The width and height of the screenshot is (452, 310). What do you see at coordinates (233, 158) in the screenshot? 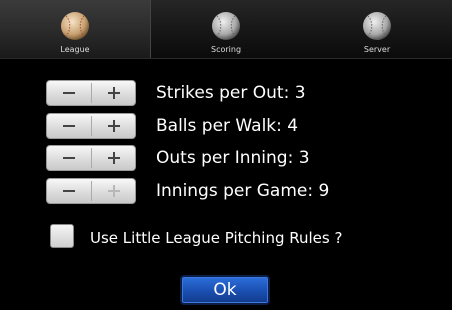
I see `setting-label: Outs per Inning: 3` at bounding box center [233, 158].